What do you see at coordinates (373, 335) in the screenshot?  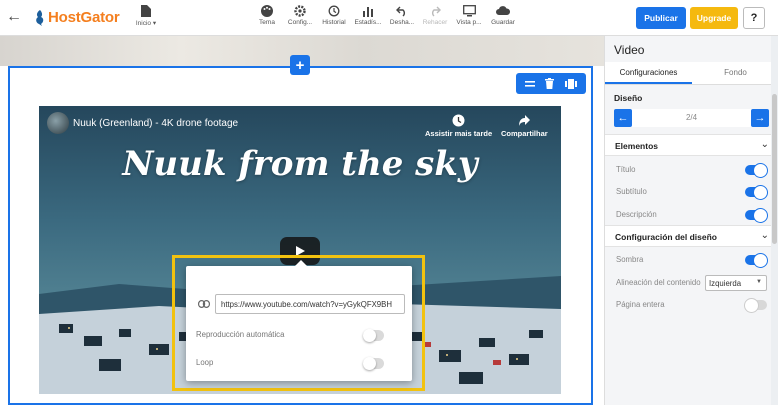 I see `autoplay-toggle` at bounding box center [373, 335].